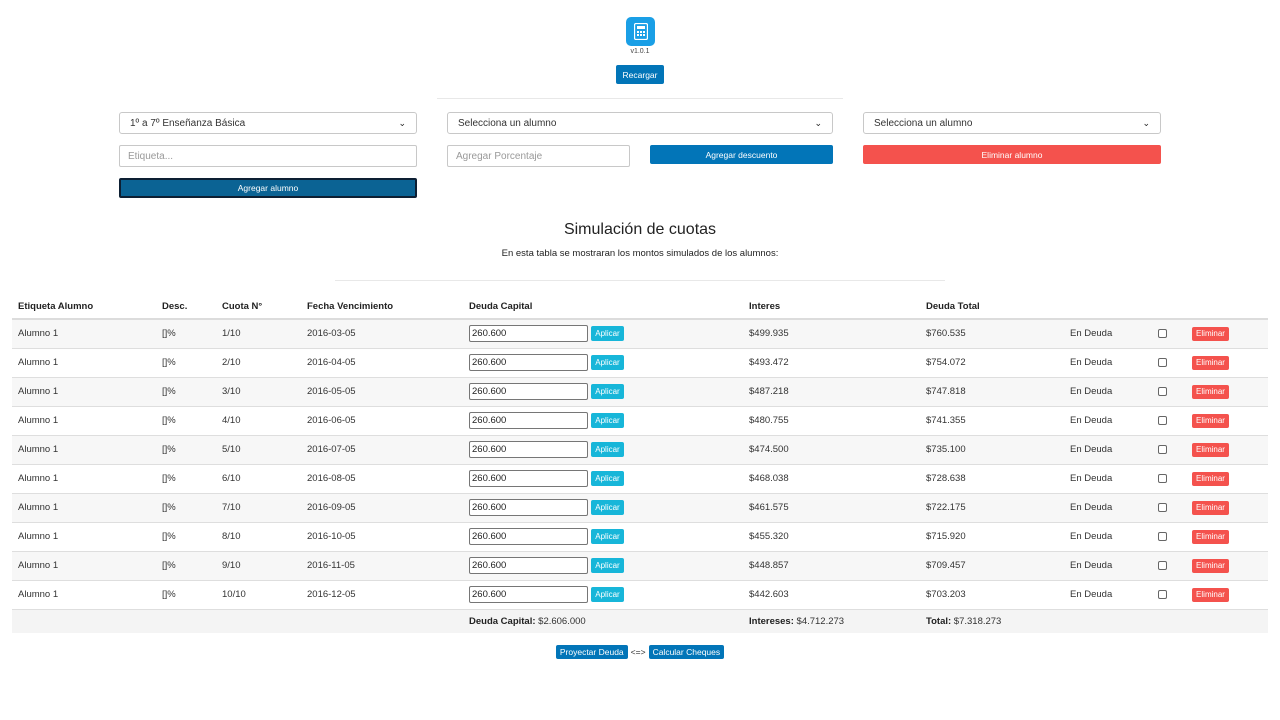 This screenshot has width=1280, height=720. Describe the element at coordinates (686, 652) in the screenshot. I see `calculate-checks-button: Calcular Cheques` at that location.